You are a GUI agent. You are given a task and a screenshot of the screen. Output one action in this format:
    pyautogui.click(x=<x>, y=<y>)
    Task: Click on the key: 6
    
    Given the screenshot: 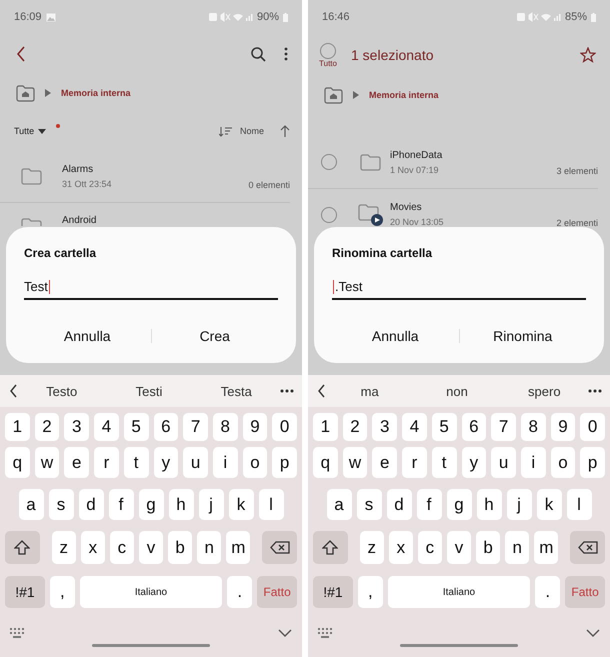 What is the action you would take?
    pyautogui.click(x=474, y=427)
    